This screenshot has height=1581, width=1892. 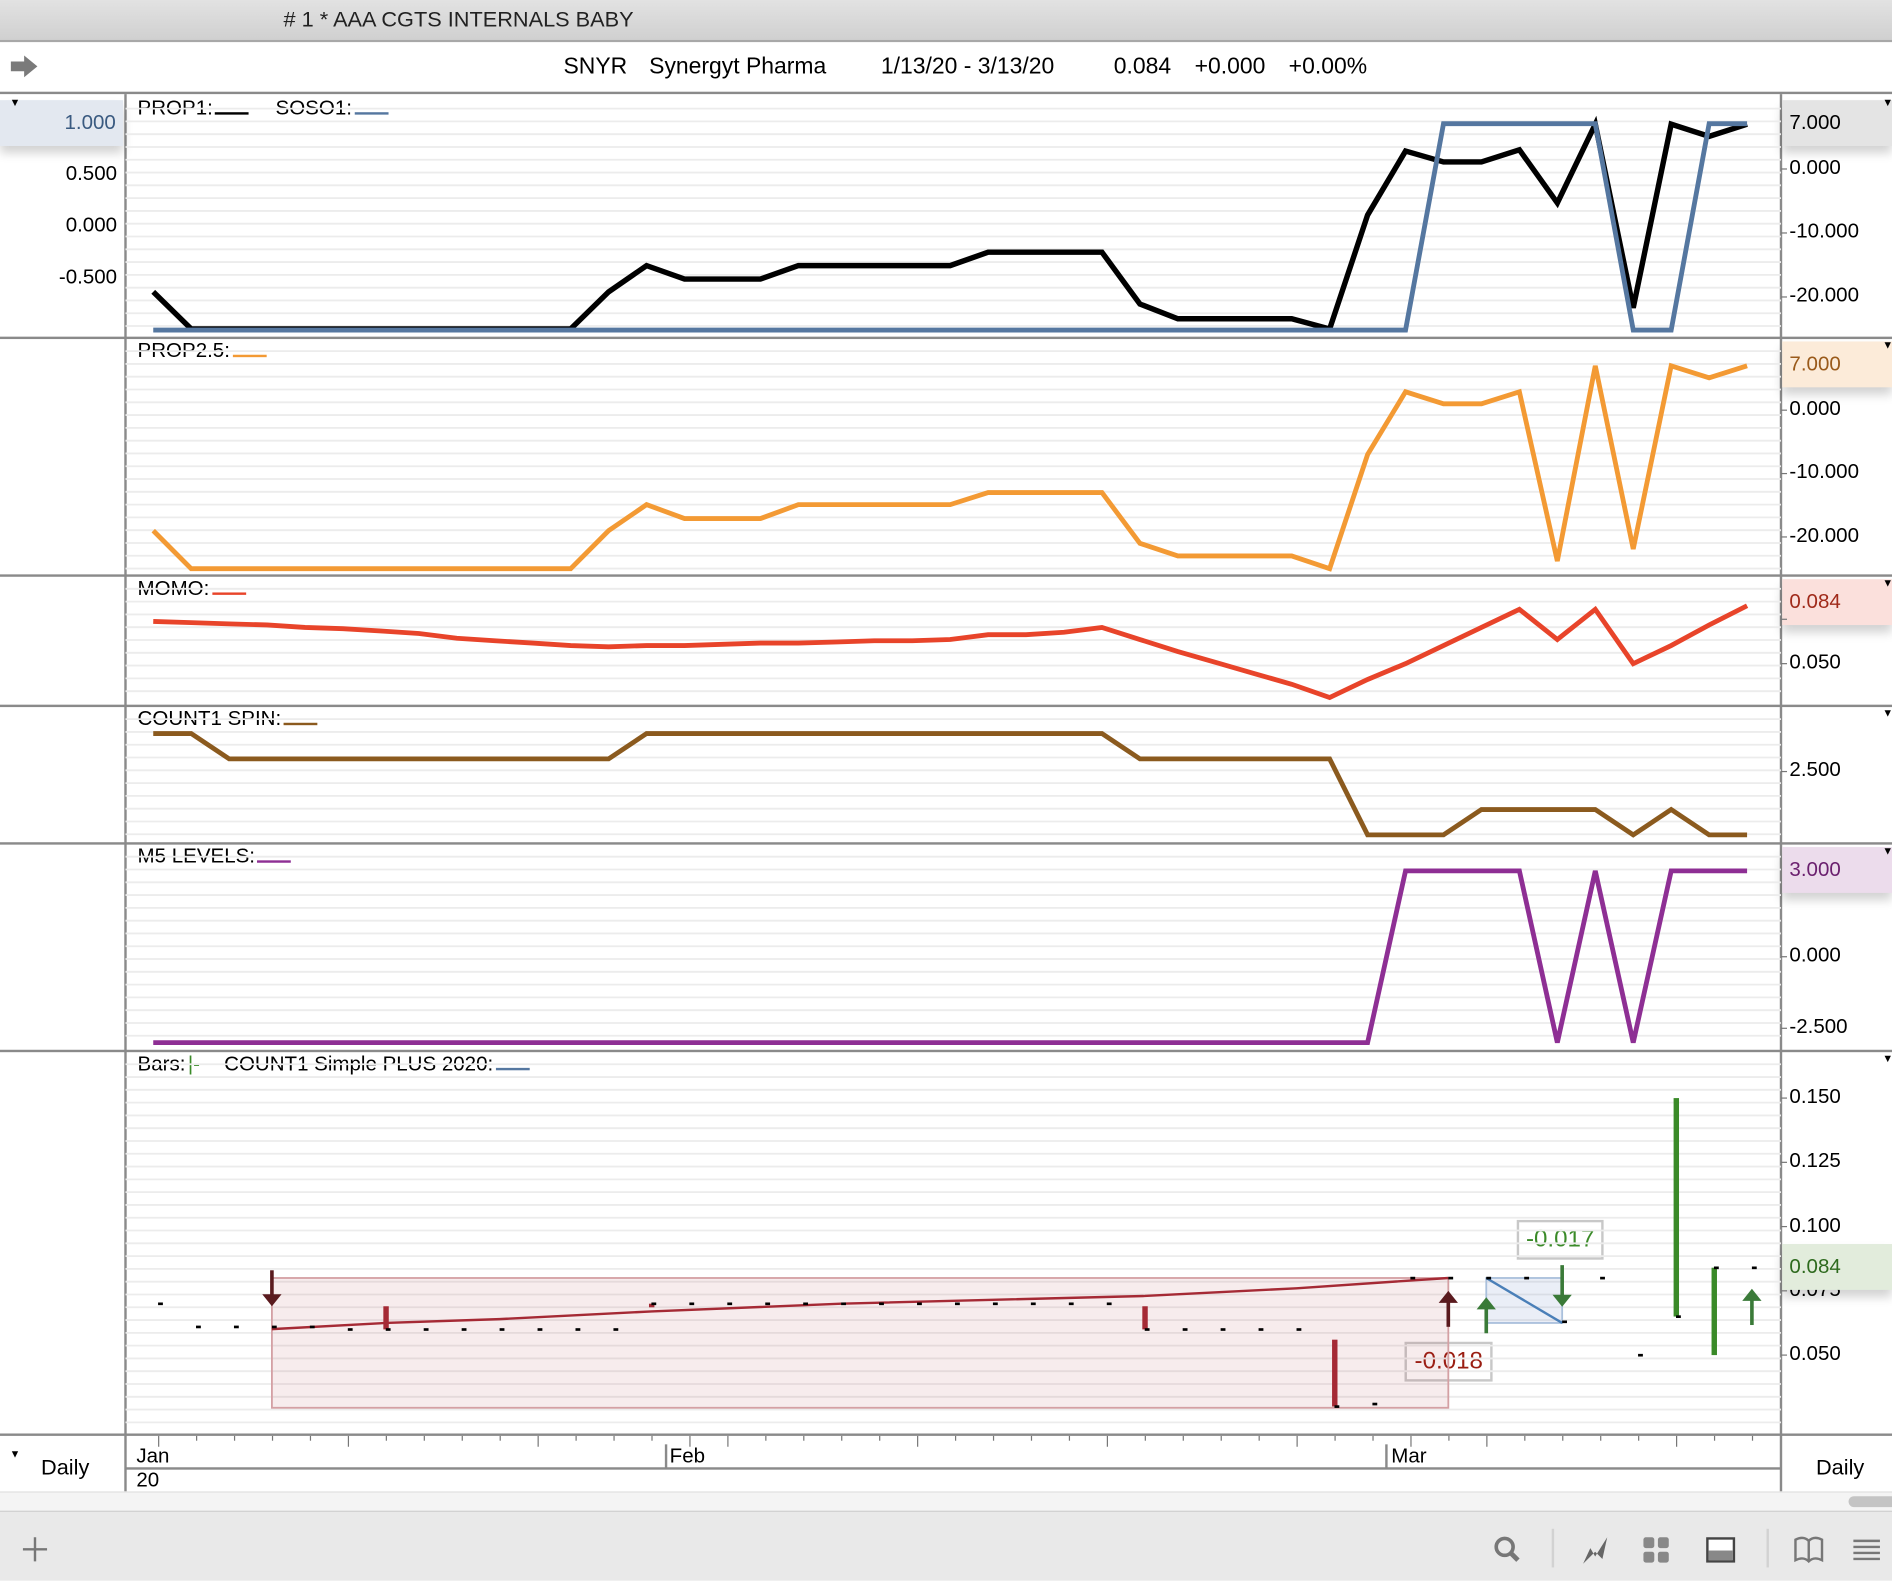 I want to click on month-label-jan: Jan, so click(x=153, y=1456).